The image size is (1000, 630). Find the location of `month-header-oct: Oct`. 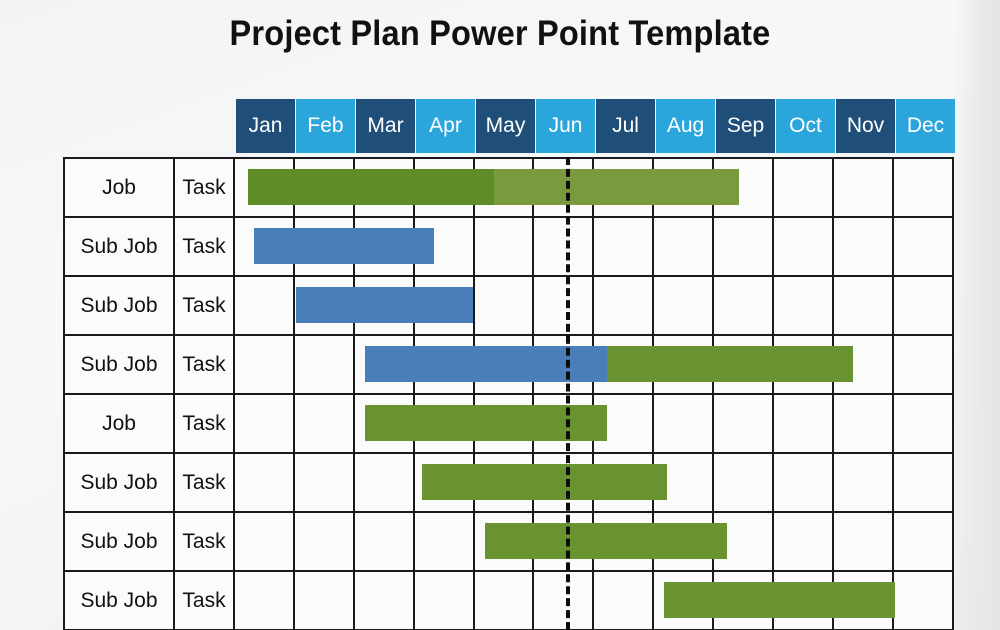

month-header-oct: Oct is located at coordinates (805, 126).